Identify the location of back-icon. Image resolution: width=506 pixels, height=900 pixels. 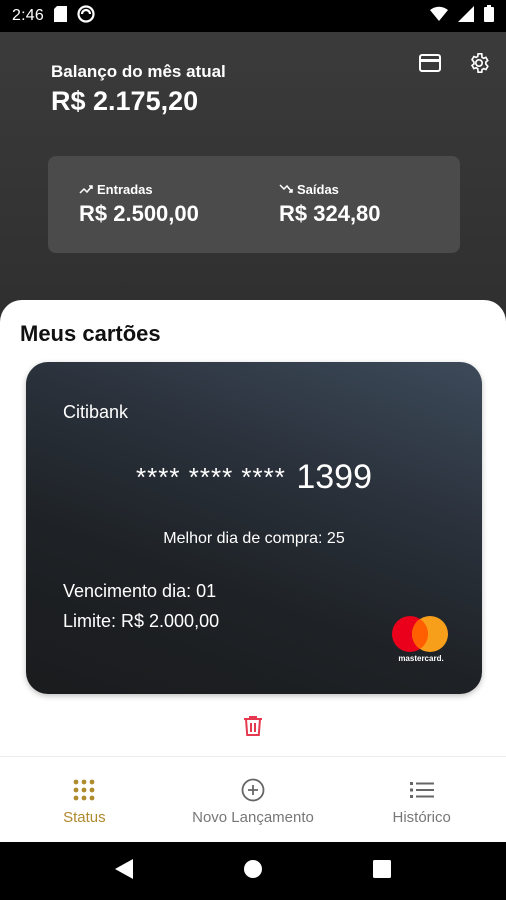
(124, 871).